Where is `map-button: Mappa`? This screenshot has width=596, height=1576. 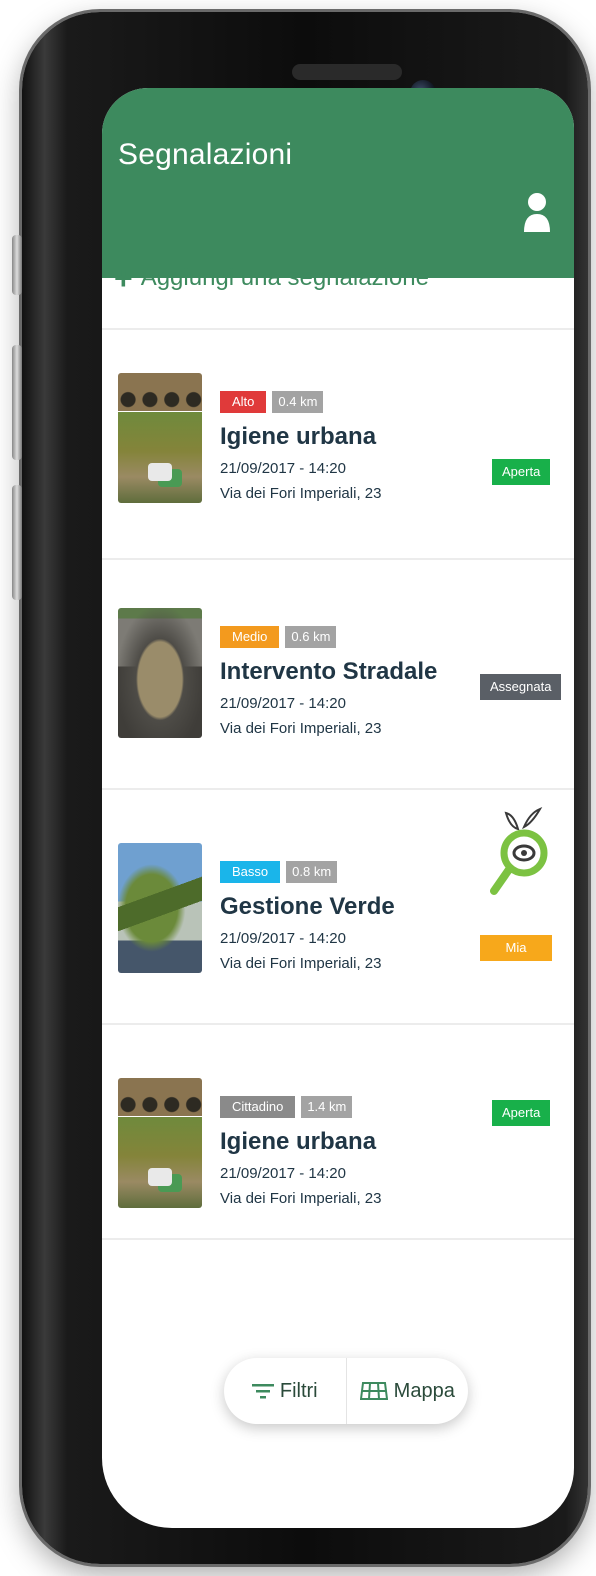 map-button: Mappa is located at coordinates (407, 1391).